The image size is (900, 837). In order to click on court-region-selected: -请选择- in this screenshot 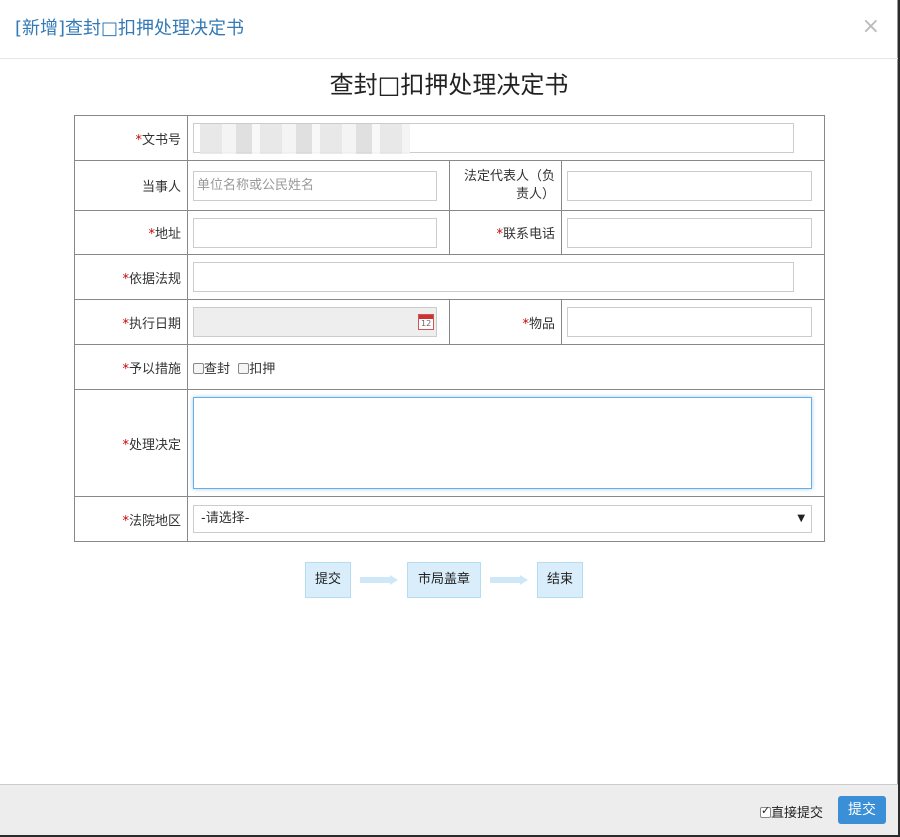, I will do `click(225, 518)`.